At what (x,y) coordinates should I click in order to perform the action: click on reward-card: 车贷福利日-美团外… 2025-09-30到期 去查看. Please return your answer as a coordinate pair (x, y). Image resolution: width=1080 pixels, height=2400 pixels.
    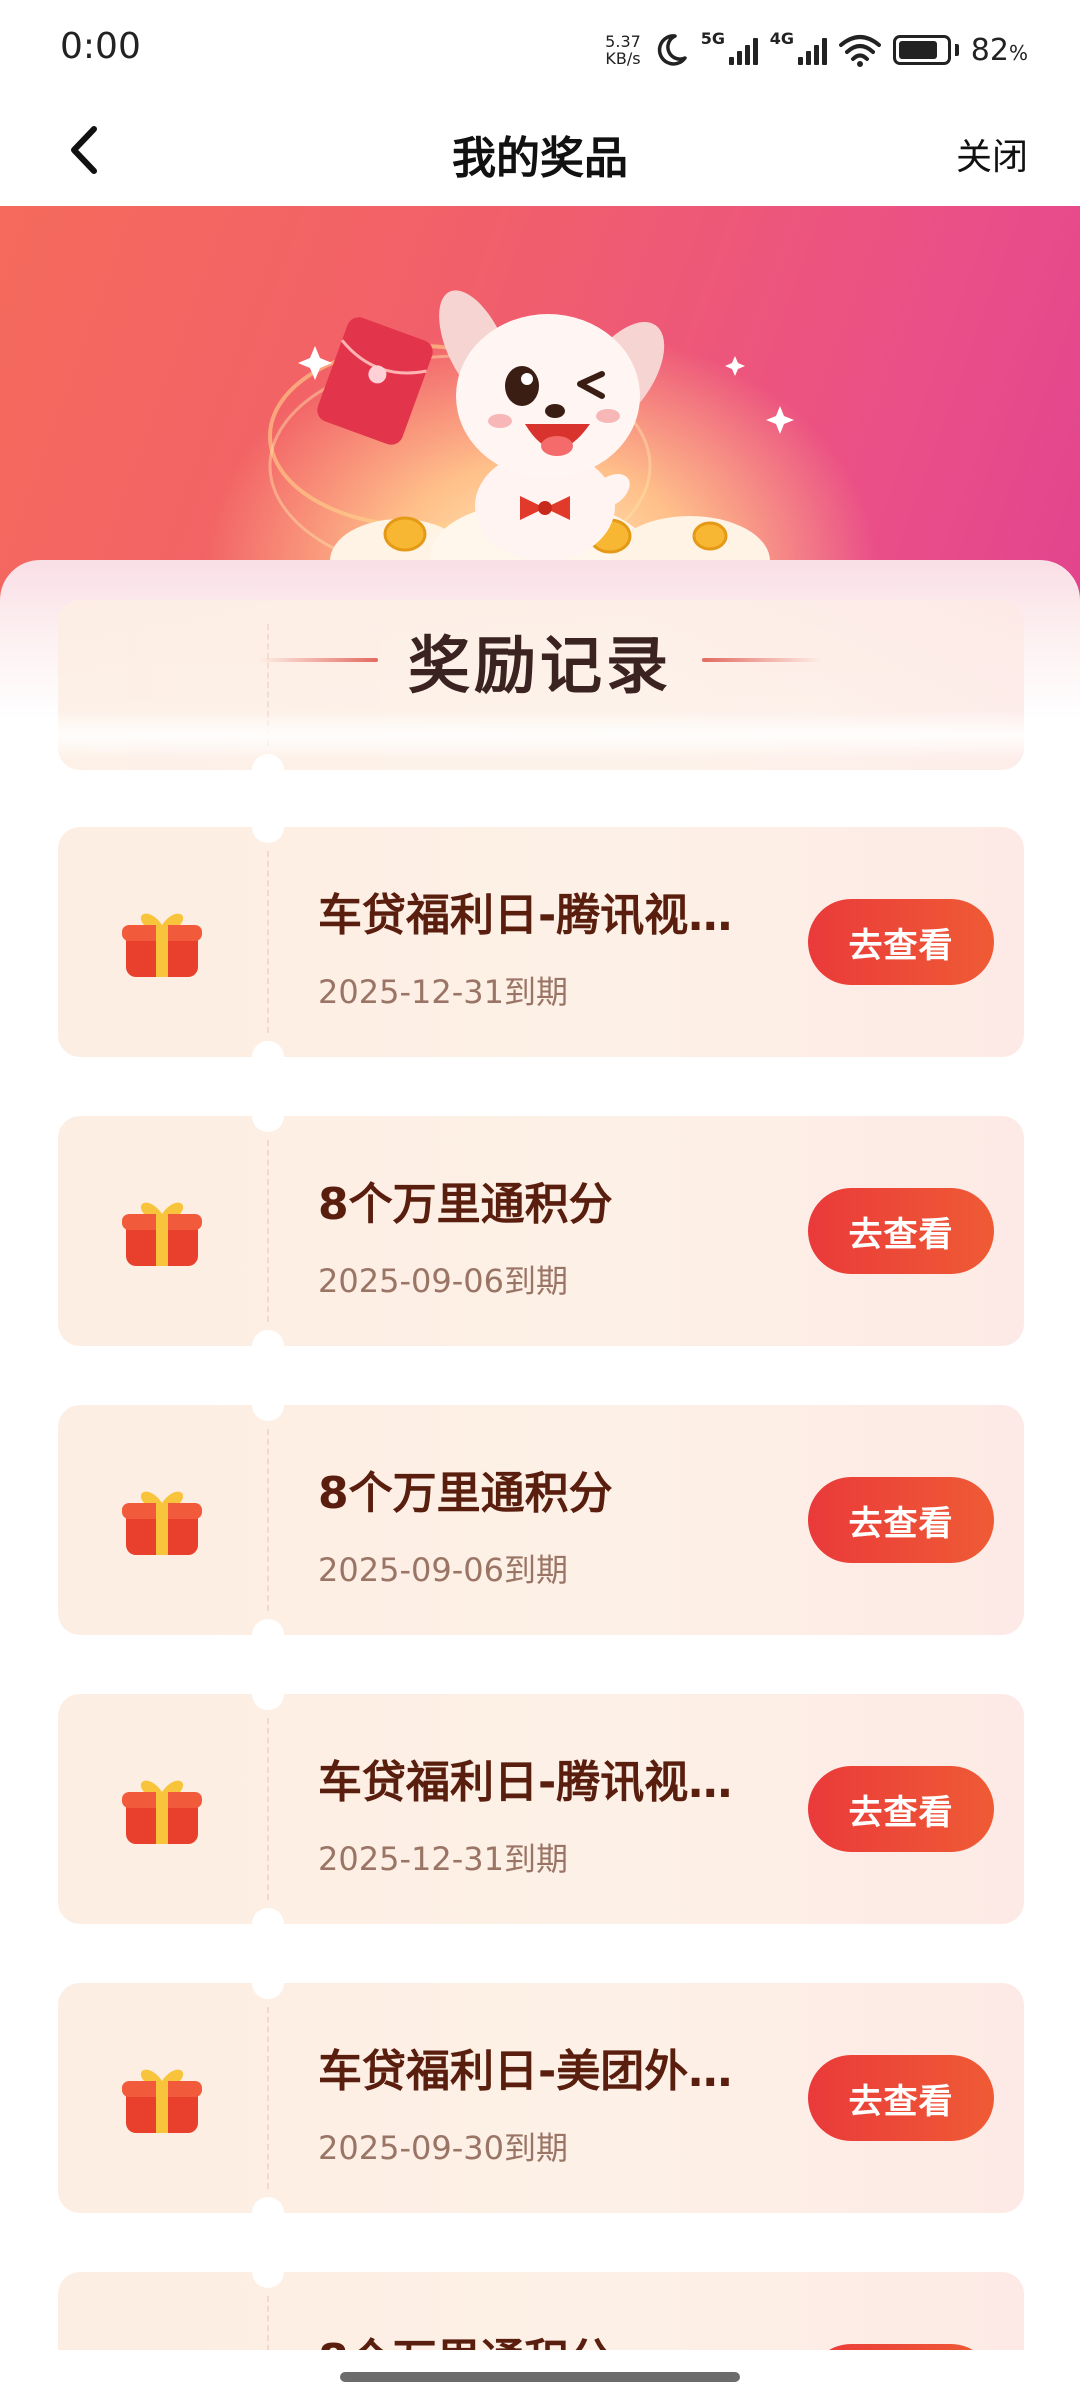
    Looking at the image, I should click on (541, 2098).